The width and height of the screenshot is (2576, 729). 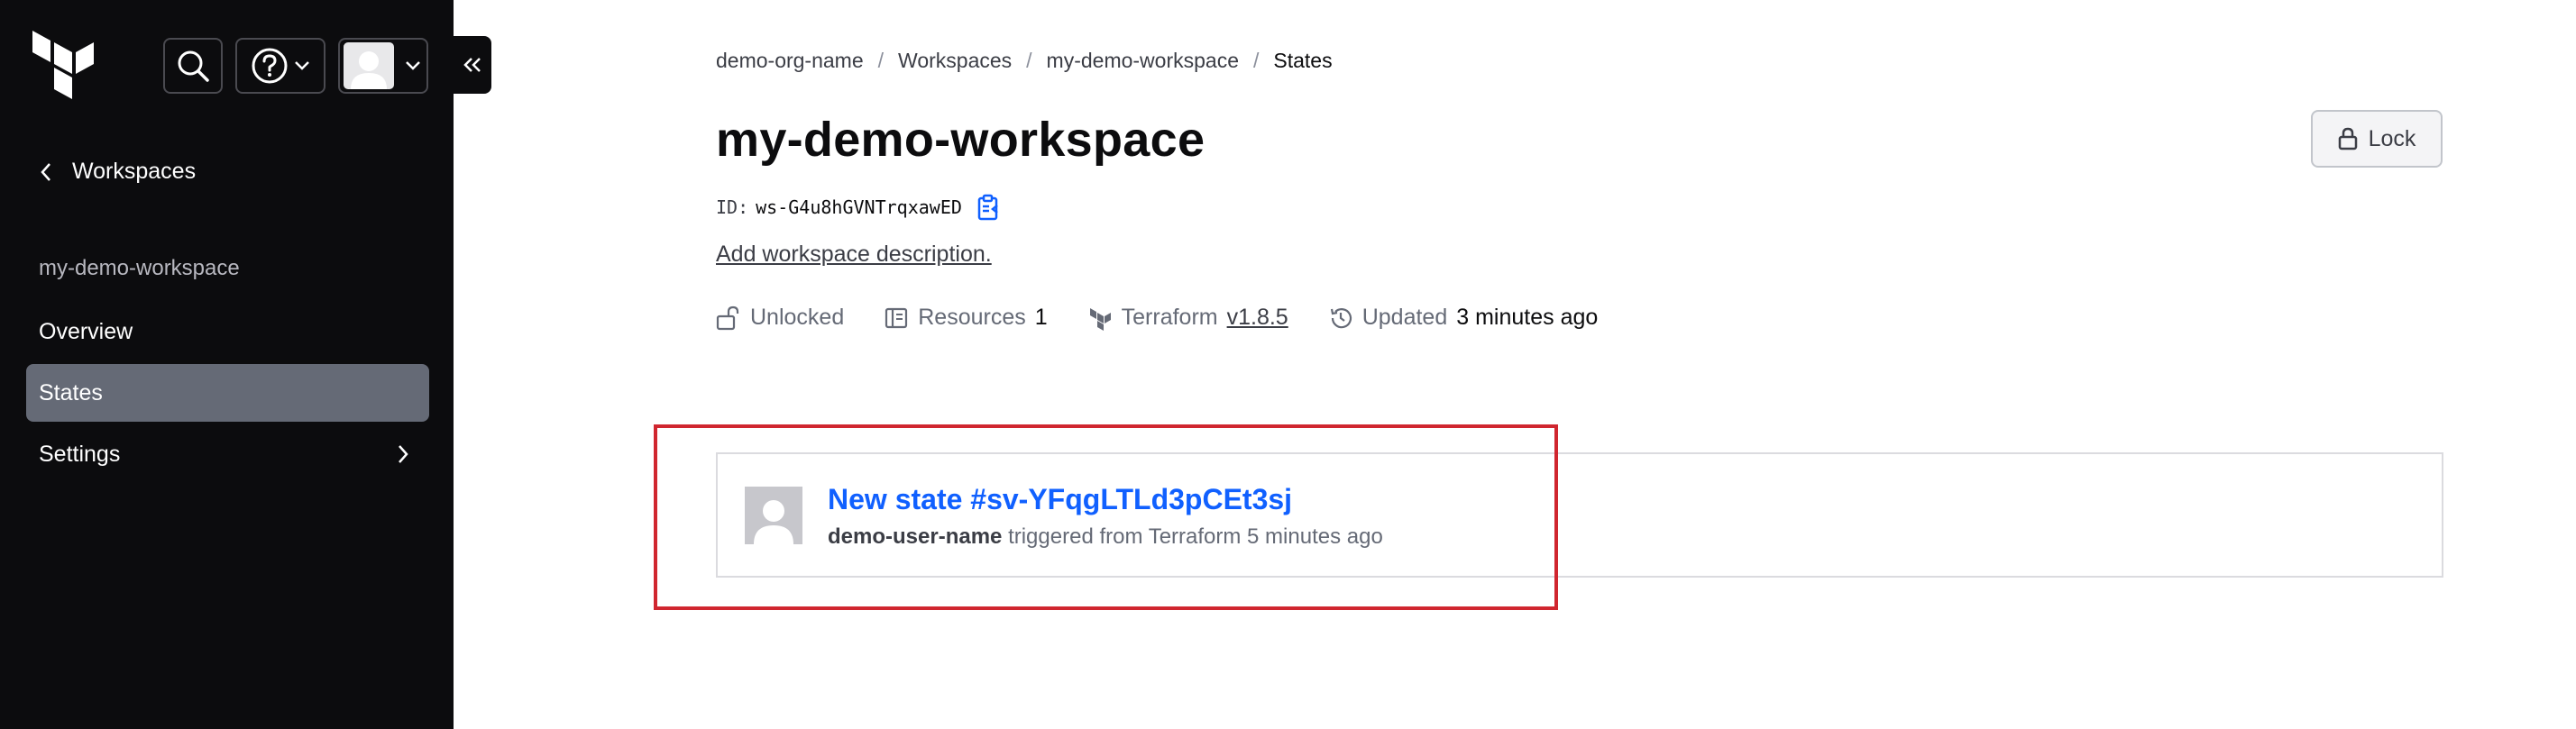 I want to click on collapse-sidebar-button, so click(x=472, y=65).